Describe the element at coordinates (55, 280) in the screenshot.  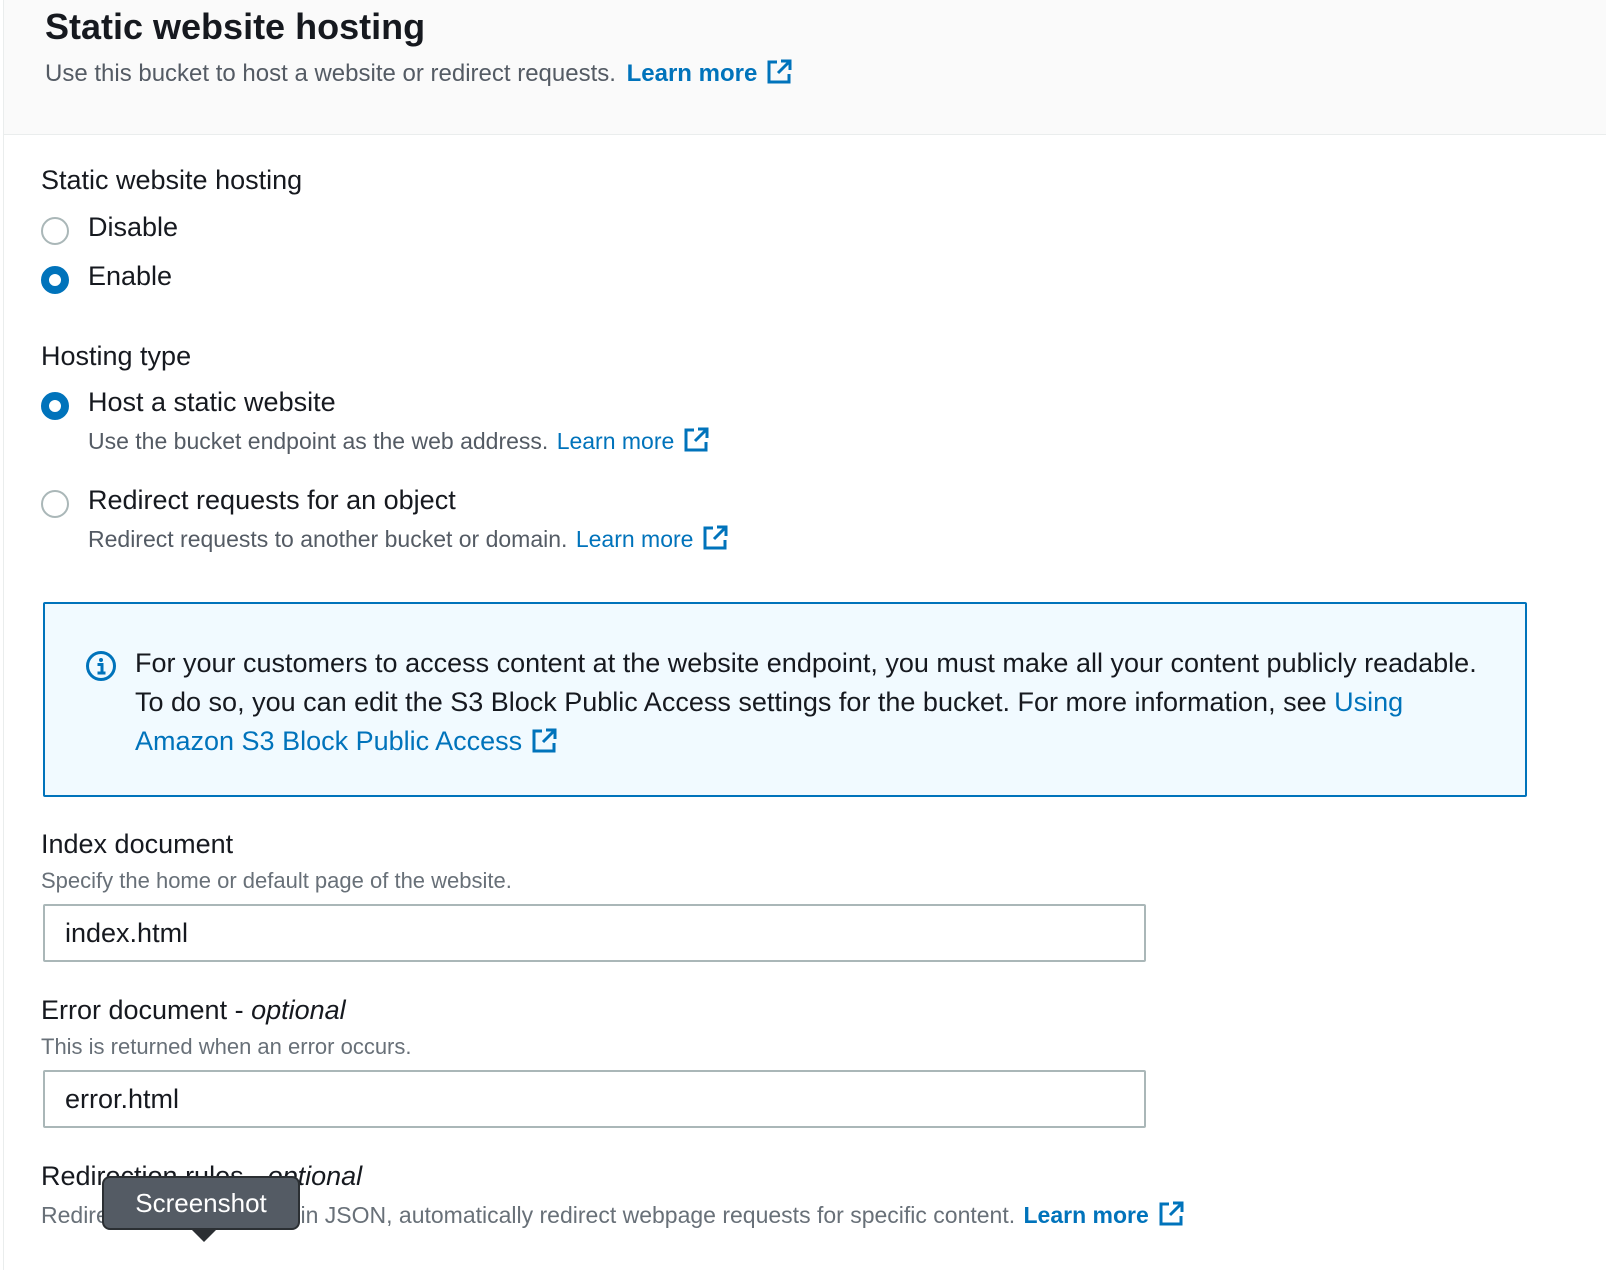
I see `radio-enable-input` at that location.